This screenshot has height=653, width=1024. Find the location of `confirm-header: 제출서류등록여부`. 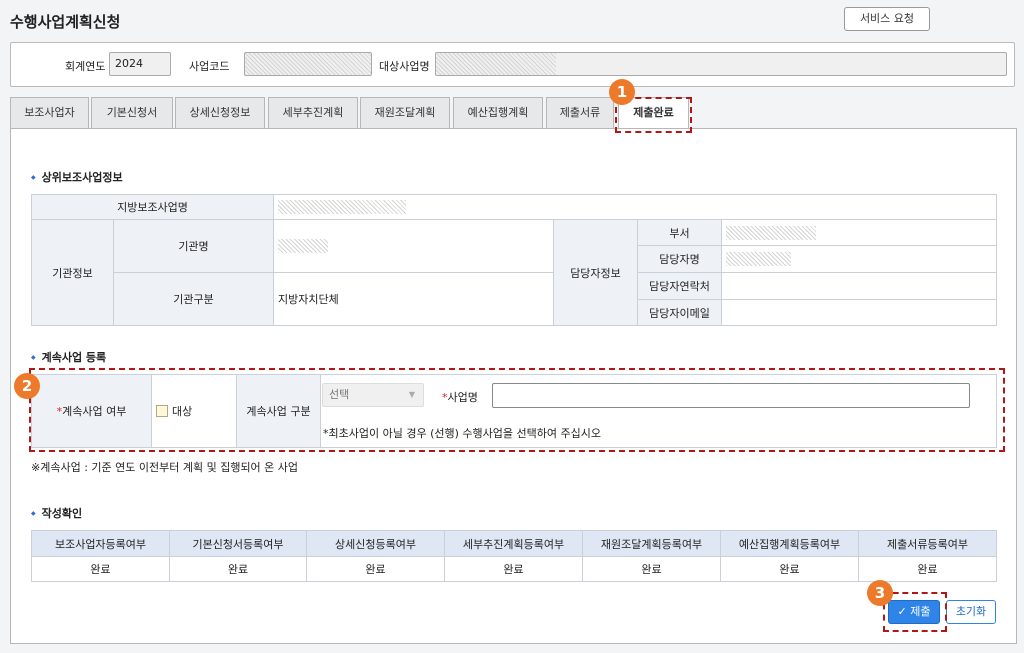

confirm-header: 제출서류등록여부 is located at coordinates (927, 543).